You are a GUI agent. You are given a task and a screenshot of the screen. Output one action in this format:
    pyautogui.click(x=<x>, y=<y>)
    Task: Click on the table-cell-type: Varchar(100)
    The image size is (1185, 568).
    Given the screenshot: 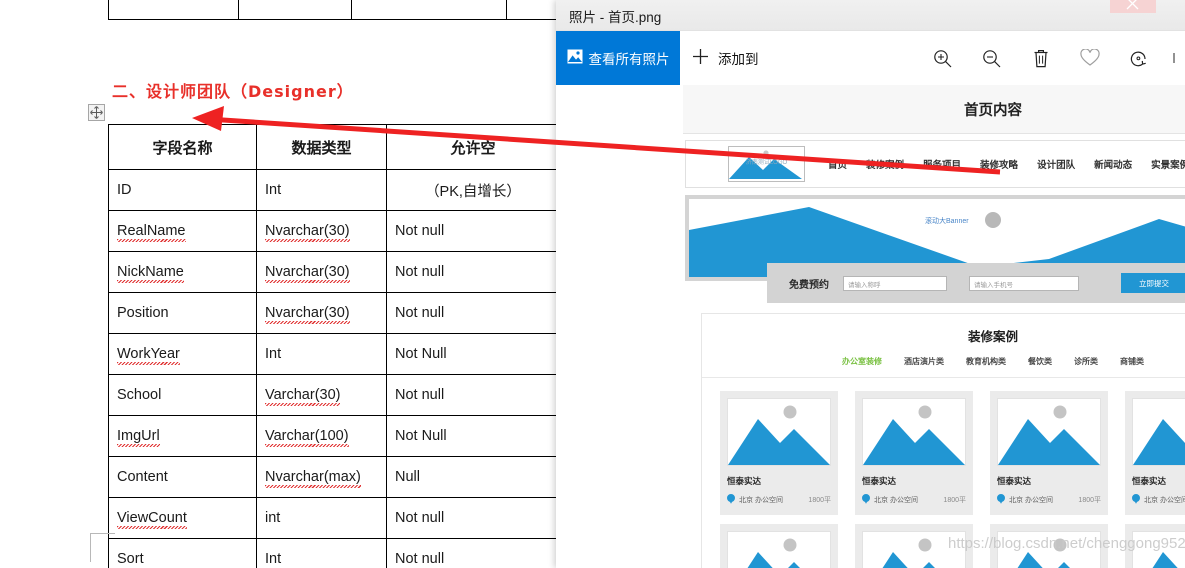 What is the action you would take?
    pyautogui.click(x=321, y=436)
    